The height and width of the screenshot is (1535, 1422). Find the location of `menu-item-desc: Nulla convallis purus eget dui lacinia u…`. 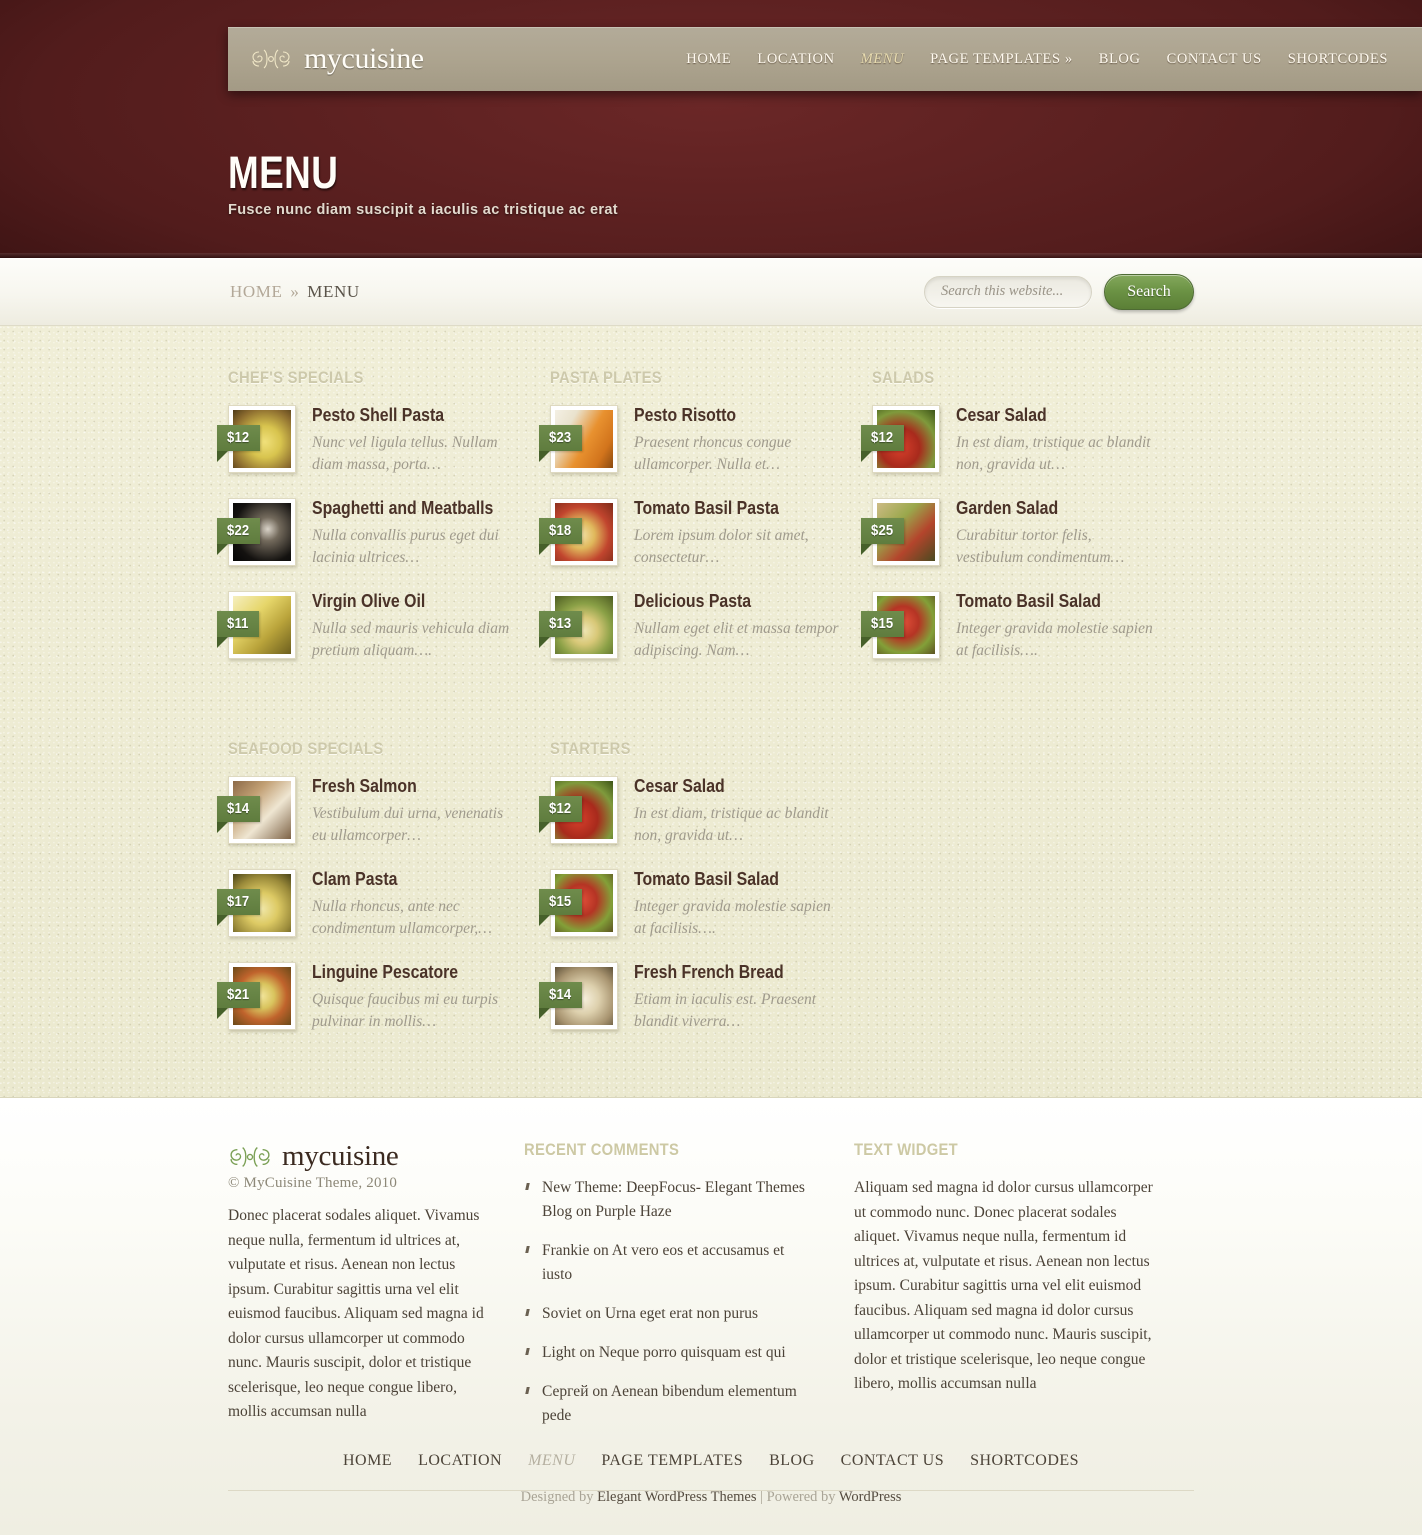

menu-item-desc: Nulla convallis purus eget dui lacinia u… is located at coordinates (405, 546).